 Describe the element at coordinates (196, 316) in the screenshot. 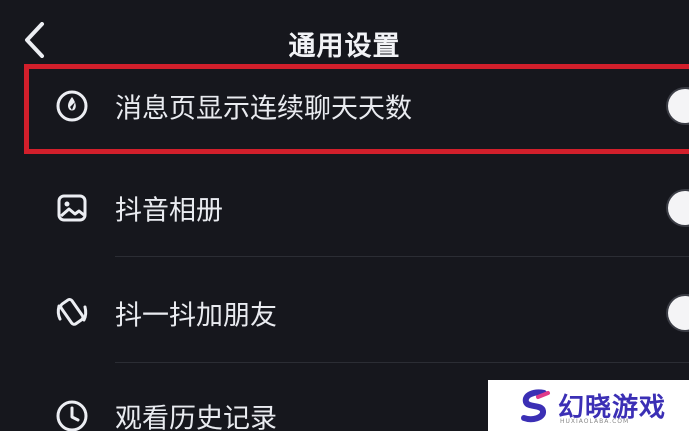

I see `setting-label: 抖一抖加朋友` at that location.